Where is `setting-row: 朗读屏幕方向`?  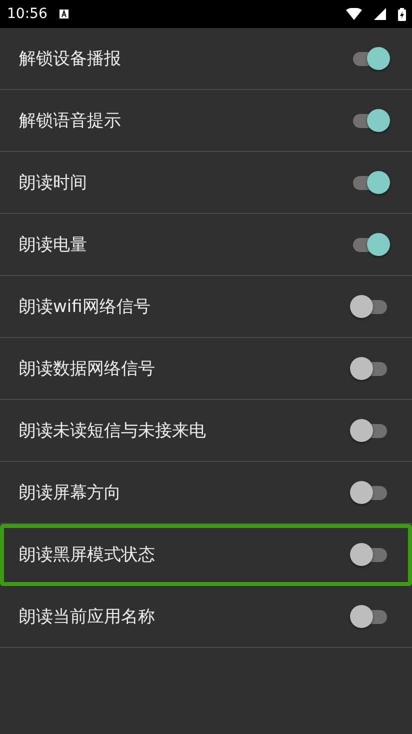
setting-row: 朗读屏幕方向 is located at coordinates (206, 493).